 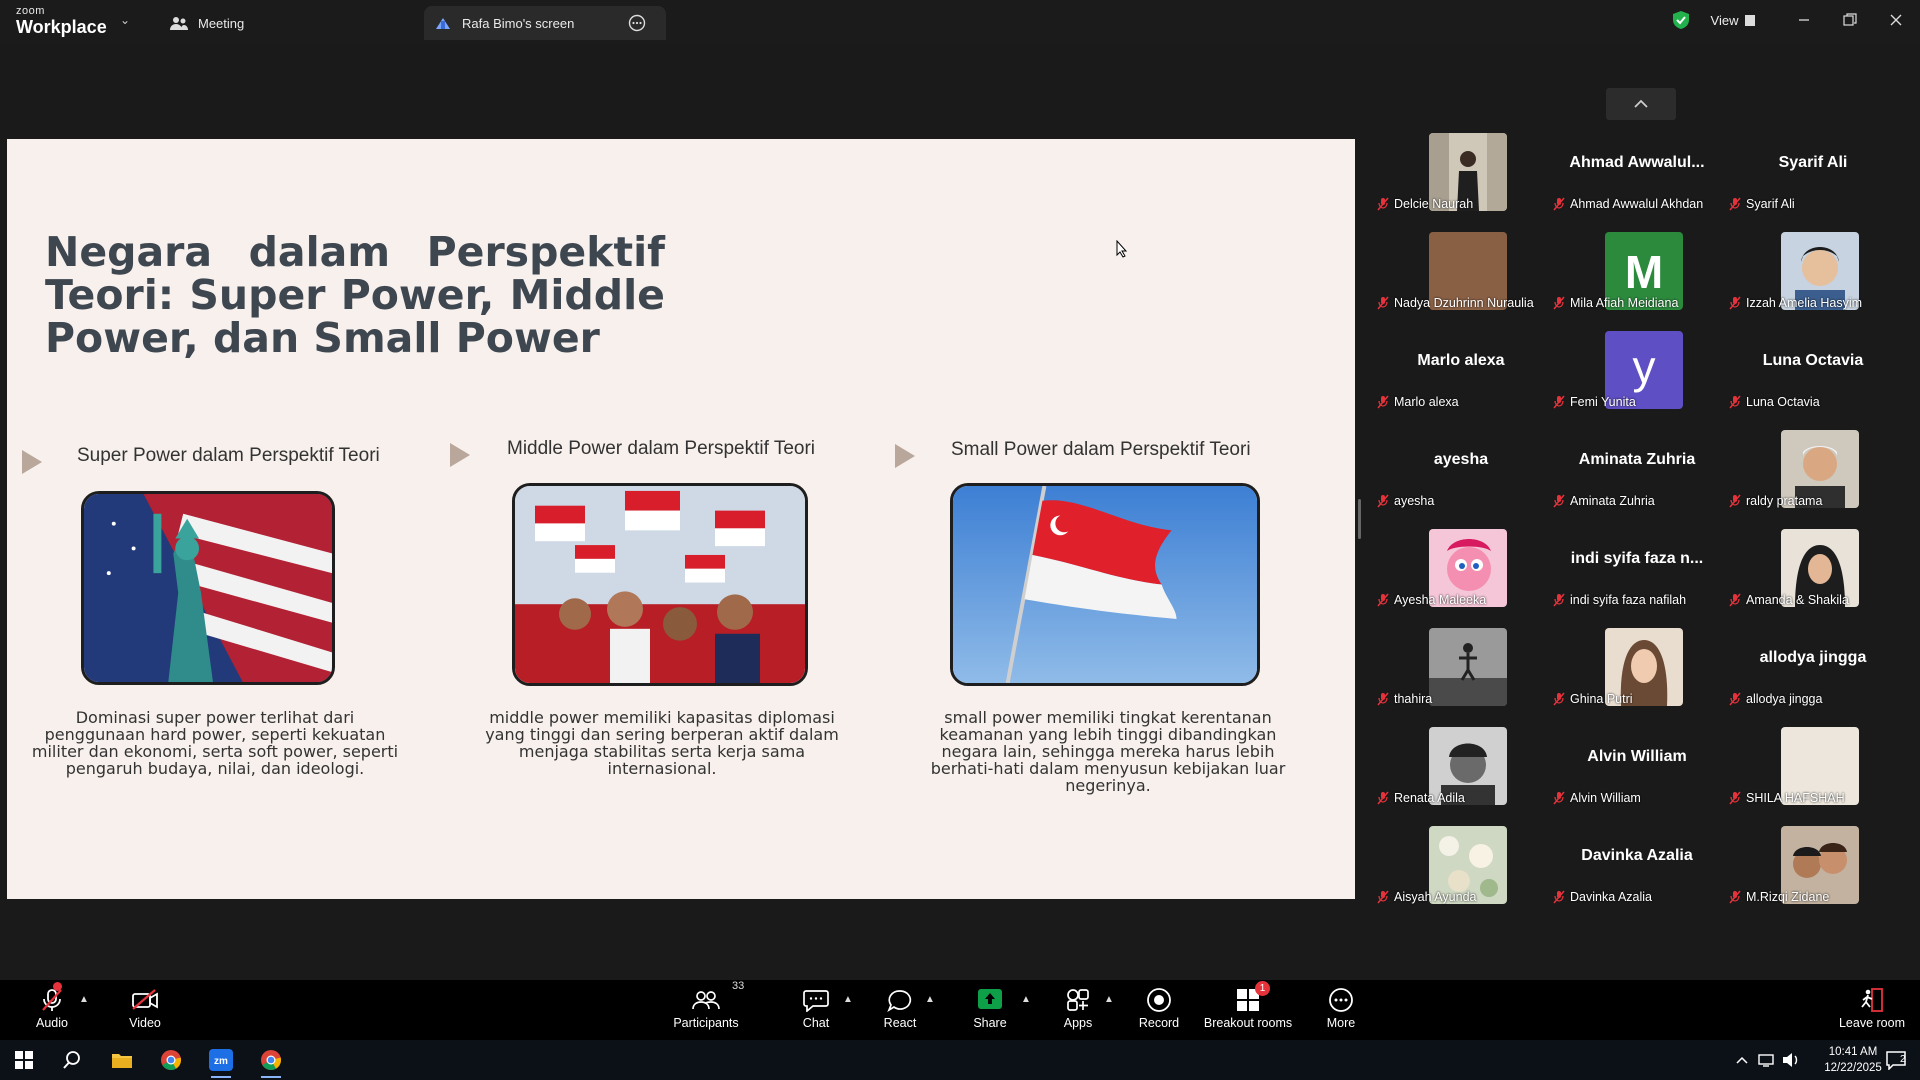 What do you see at coordinates (1461, 179) in the screenshot?
I see `participant-tile: Delcie Naurah` at bounding box center [1461, 179].